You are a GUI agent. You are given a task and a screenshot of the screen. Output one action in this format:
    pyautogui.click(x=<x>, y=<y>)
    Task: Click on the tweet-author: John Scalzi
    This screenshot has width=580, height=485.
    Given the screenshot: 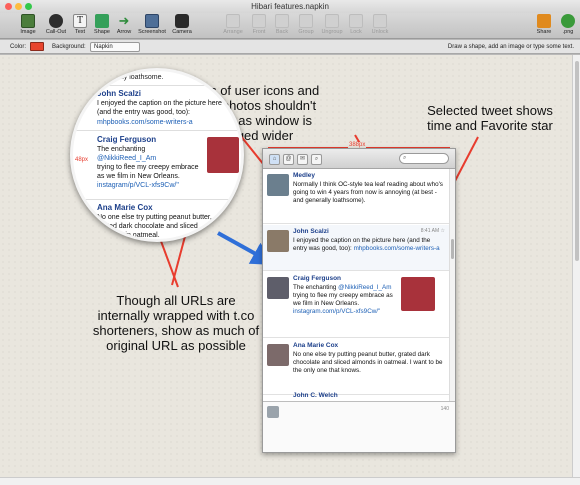 What is the action you would take?
    pyautogui.click(x=311, y=231)
    